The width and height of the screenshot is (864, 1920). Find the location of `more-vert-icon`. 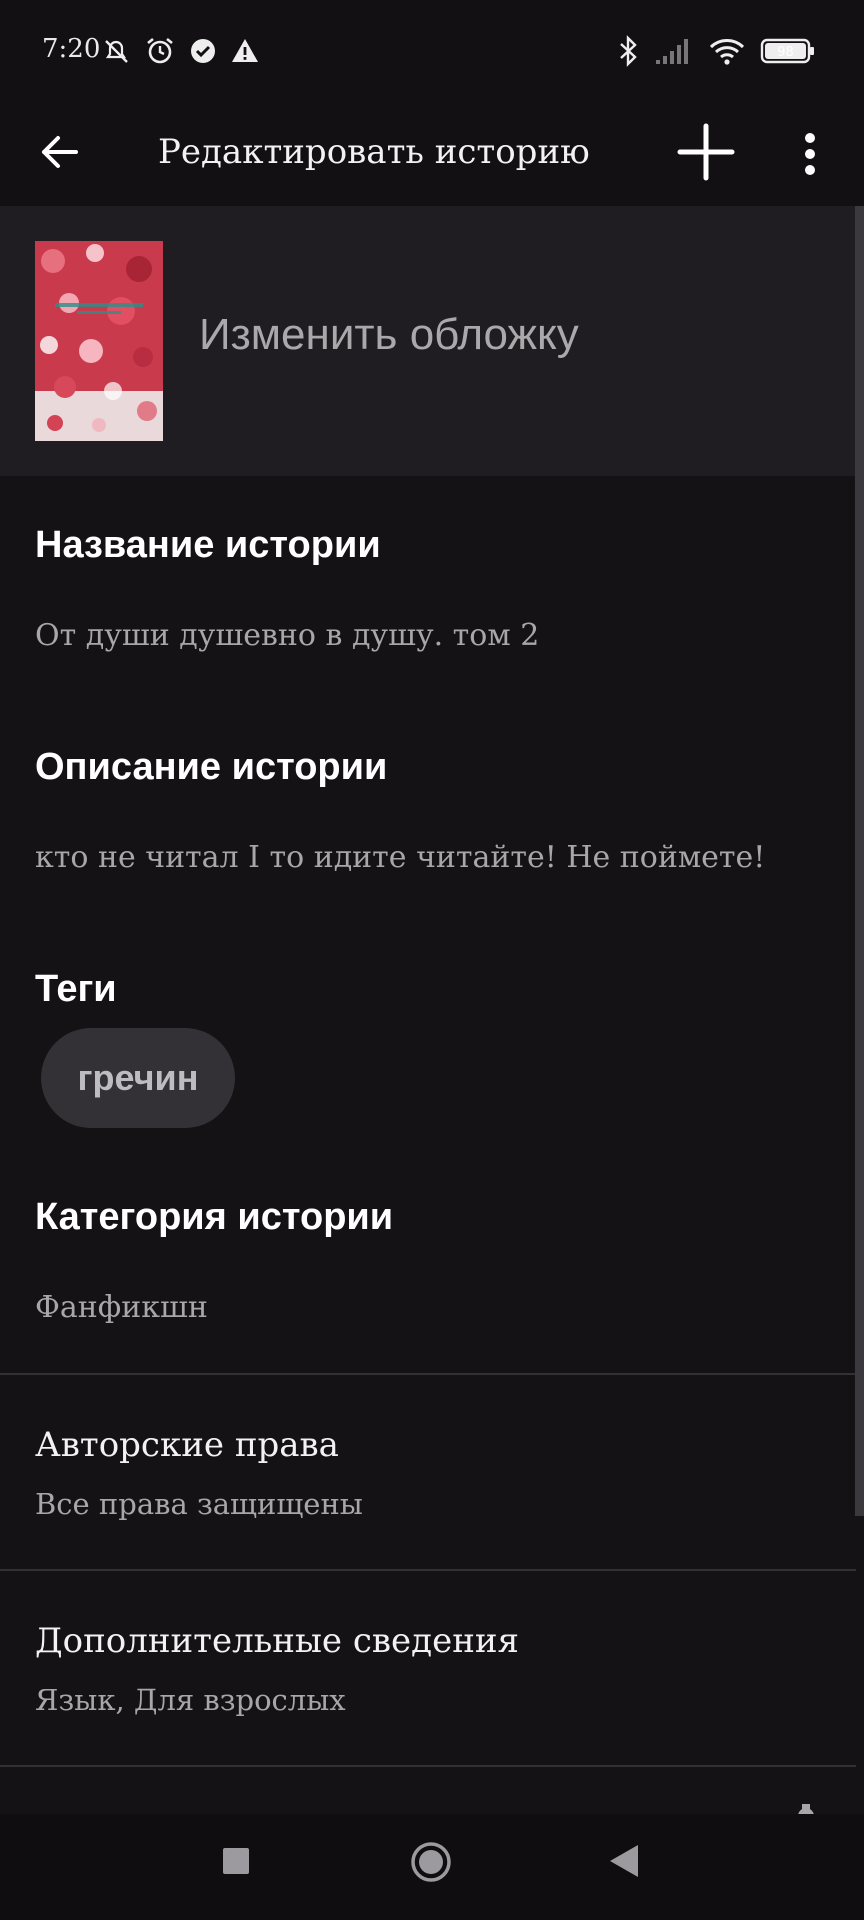

more-vert-icon is located at coordinates (810, 154).